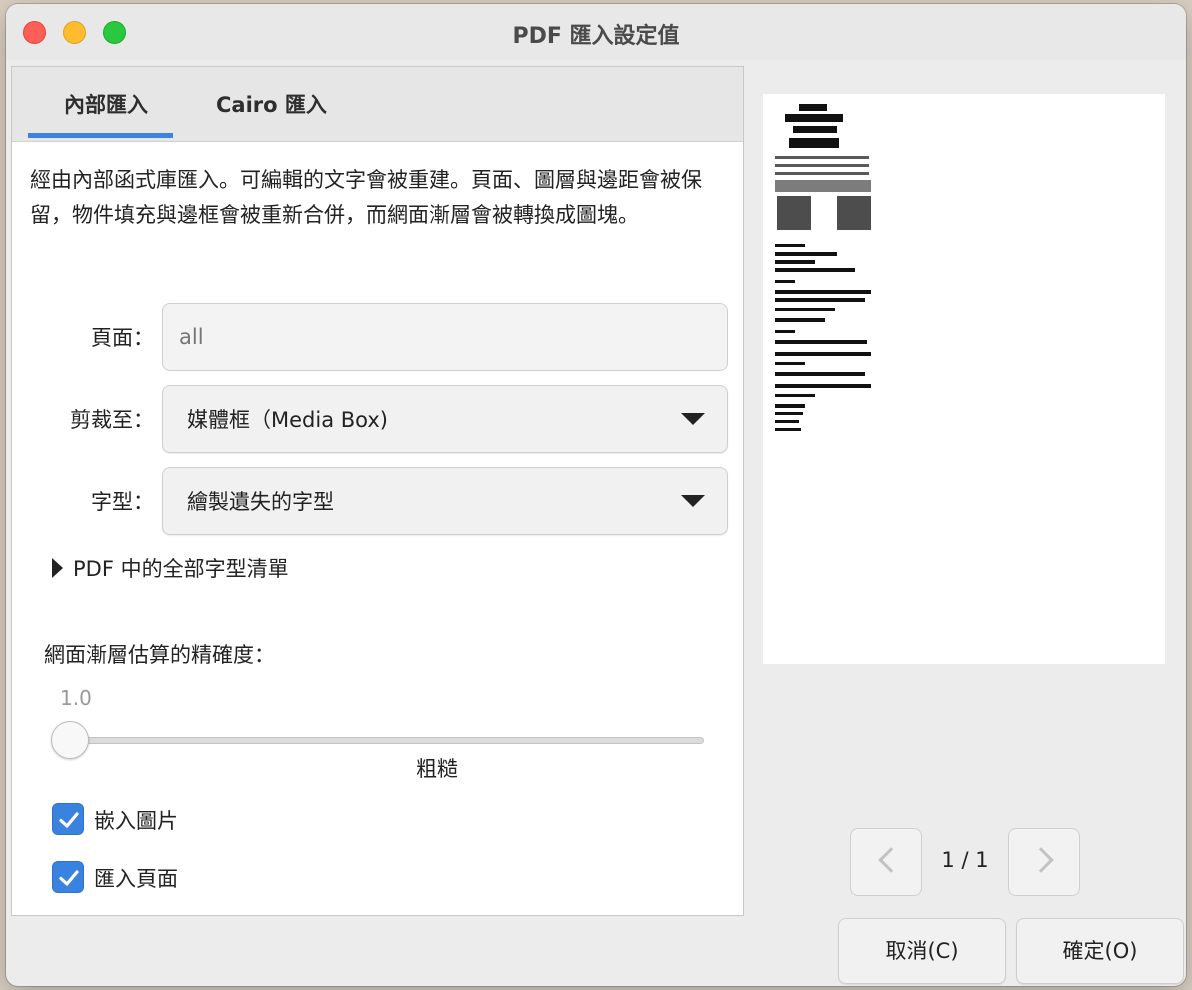  I want to click on receipt-thumbnail-image, so click(823, 267).